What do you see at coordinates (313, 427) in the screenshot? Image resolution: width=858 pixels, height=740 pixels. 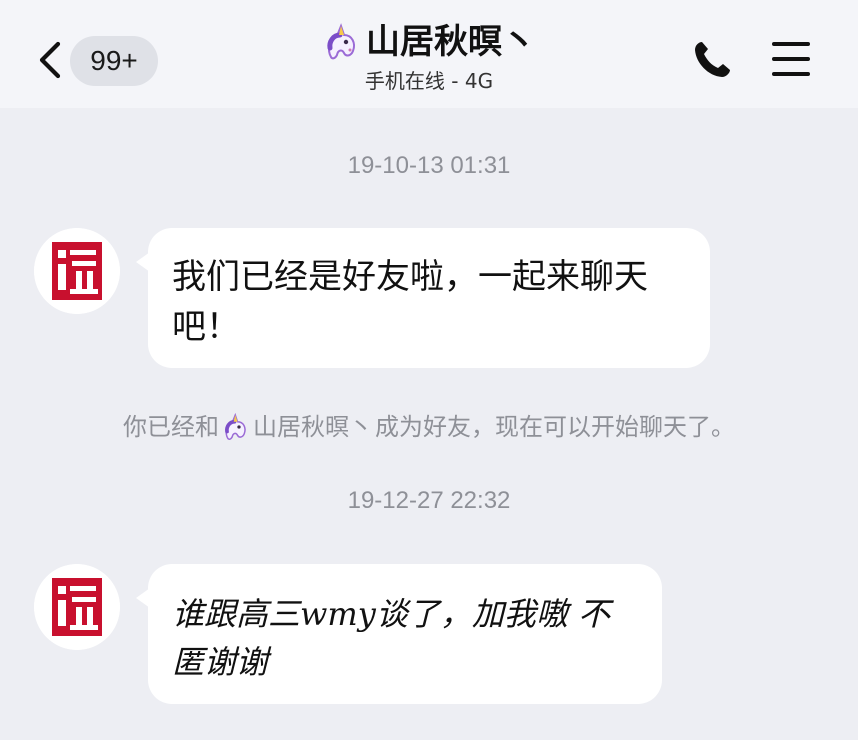 I see `notice-contact-name: 山居秋暝丶` at bounding box center [313, 427].